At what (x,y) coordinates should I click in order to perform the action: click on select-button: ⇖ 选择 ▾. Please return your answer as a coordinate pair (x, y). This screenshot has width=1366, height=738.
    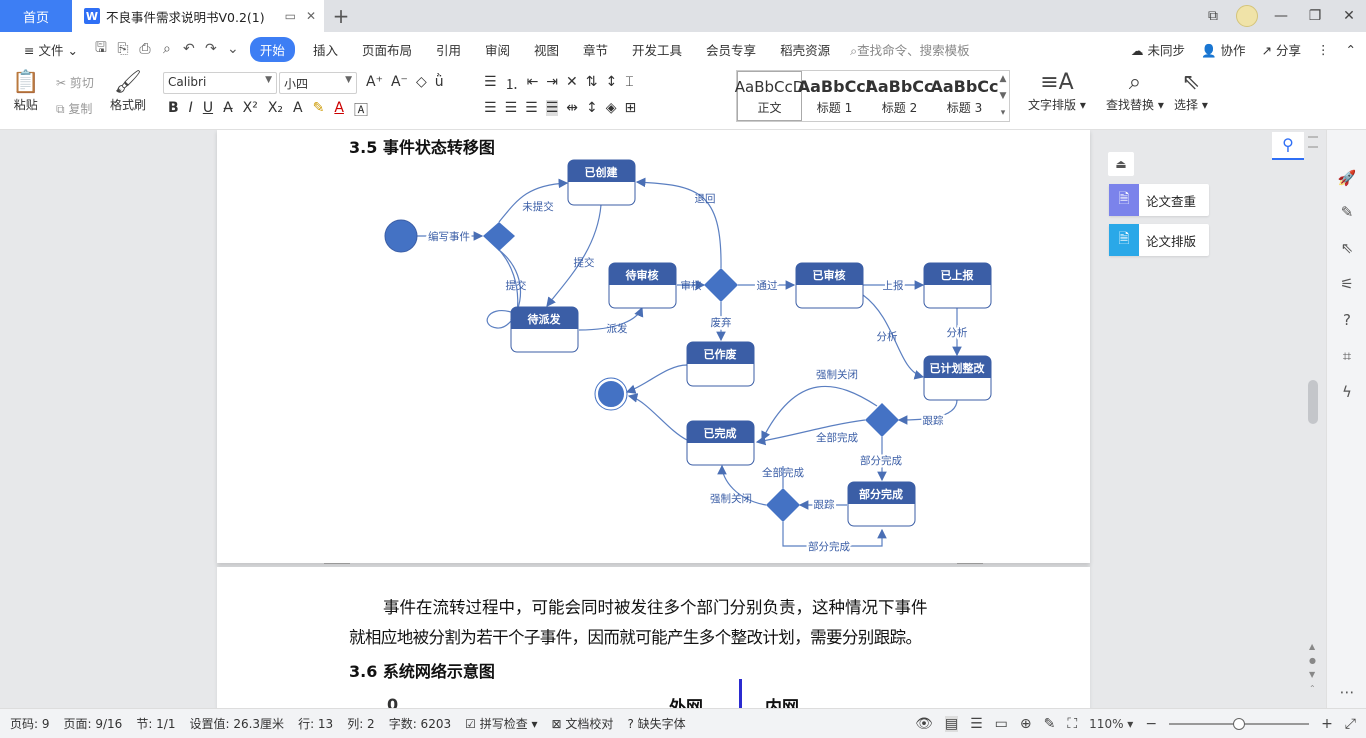
    Looking at the image, I should click on (1191, 91).